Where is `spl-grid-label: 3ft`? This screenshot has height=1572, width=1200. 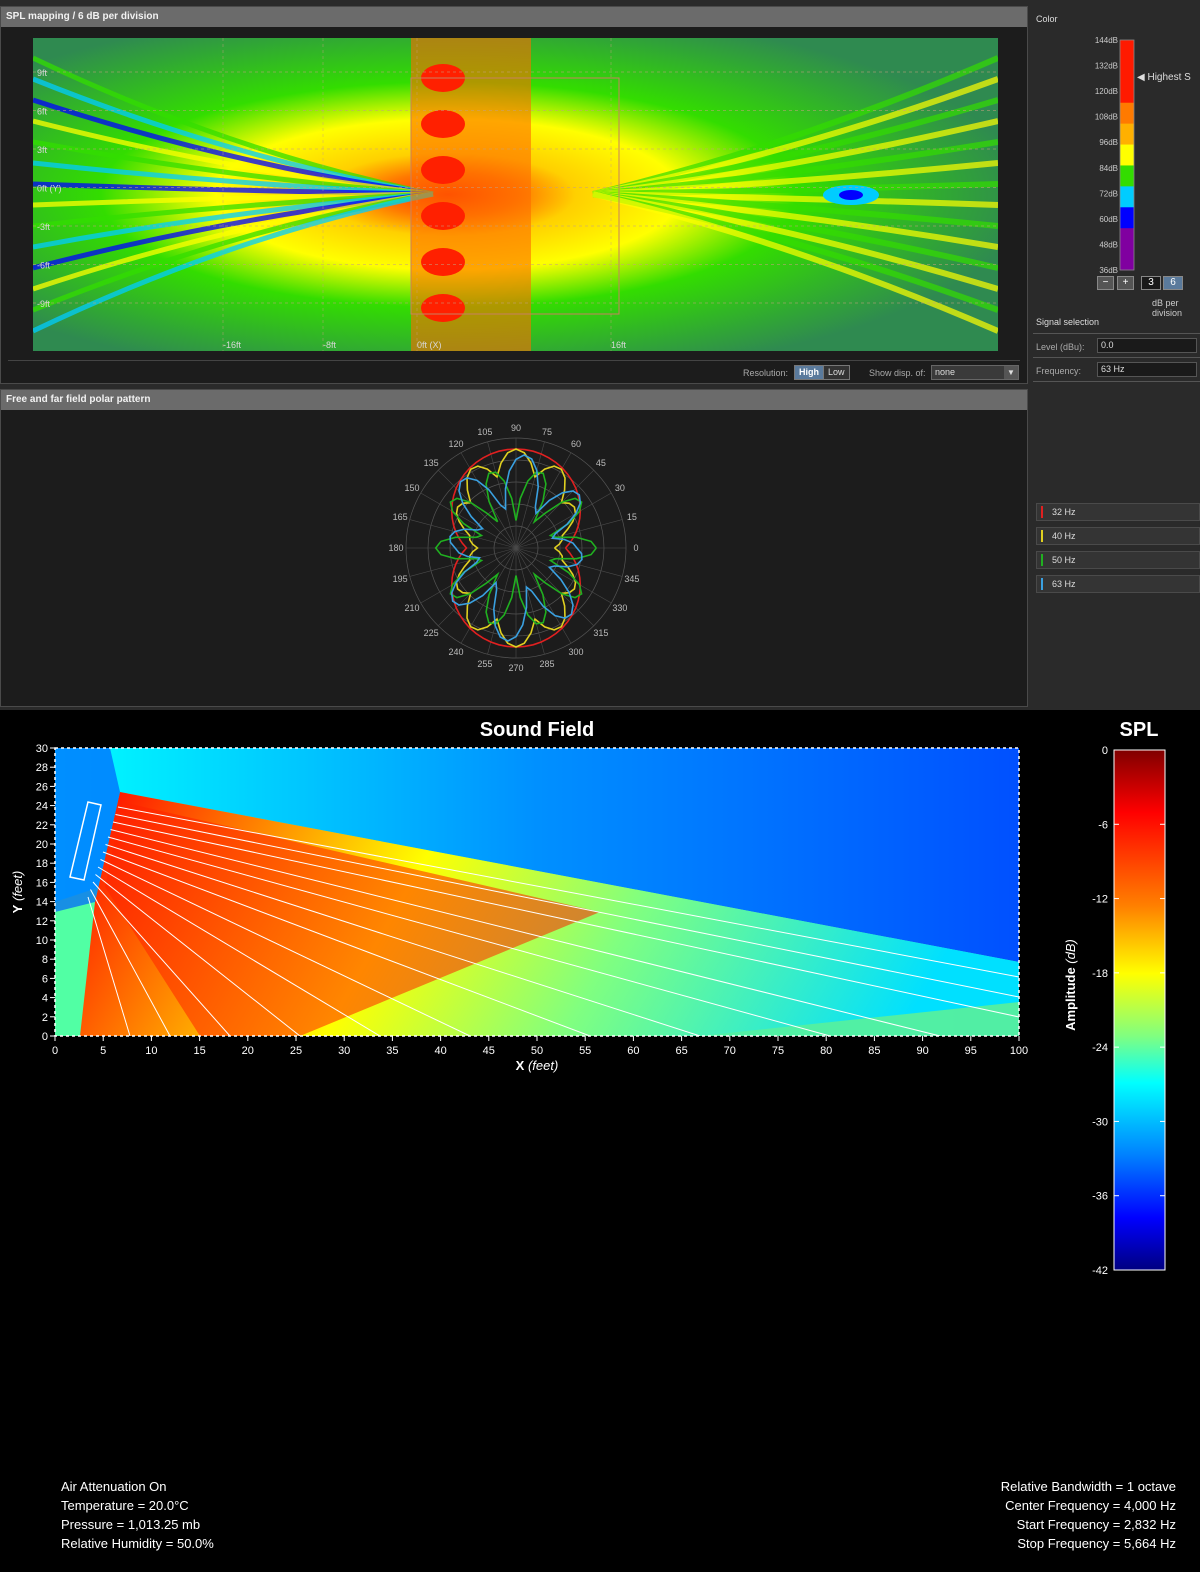
spl-grid-label: 3ft is located at coordinates (42, 150).